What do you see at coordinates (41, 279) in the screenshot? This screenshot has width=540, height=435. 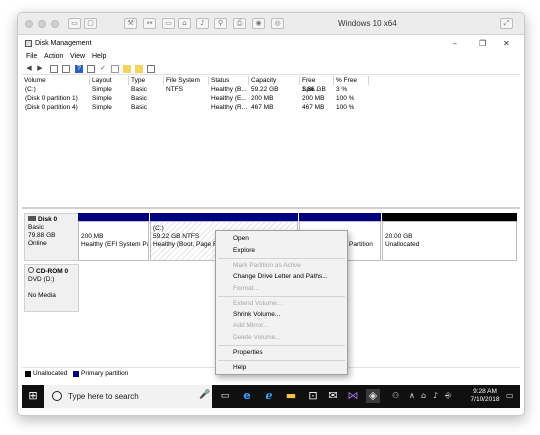 I see `cdrom-0-type: DVD (D:)` at bounding box center [41, 279].